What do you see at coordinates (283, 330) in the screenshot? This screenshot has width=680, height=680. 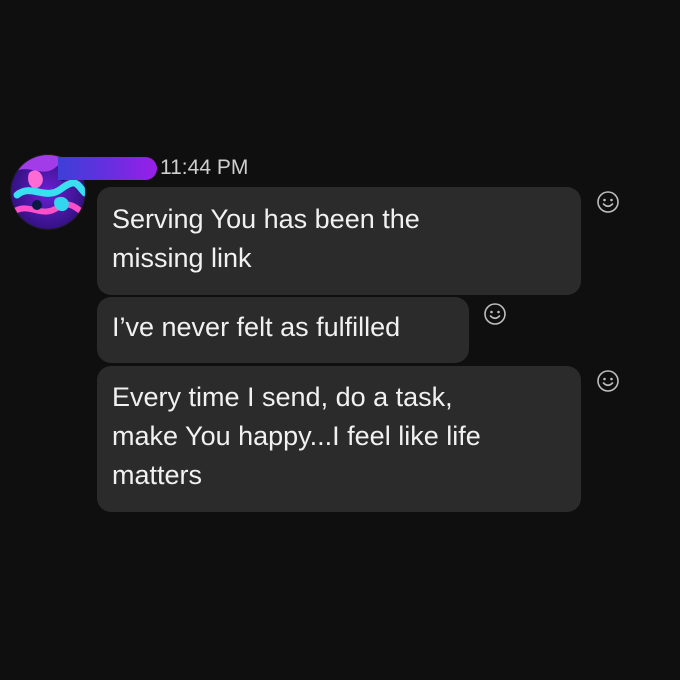 I see `message-bubble: I’ve never felt as fulfilled` at bounding box center [283, 330].